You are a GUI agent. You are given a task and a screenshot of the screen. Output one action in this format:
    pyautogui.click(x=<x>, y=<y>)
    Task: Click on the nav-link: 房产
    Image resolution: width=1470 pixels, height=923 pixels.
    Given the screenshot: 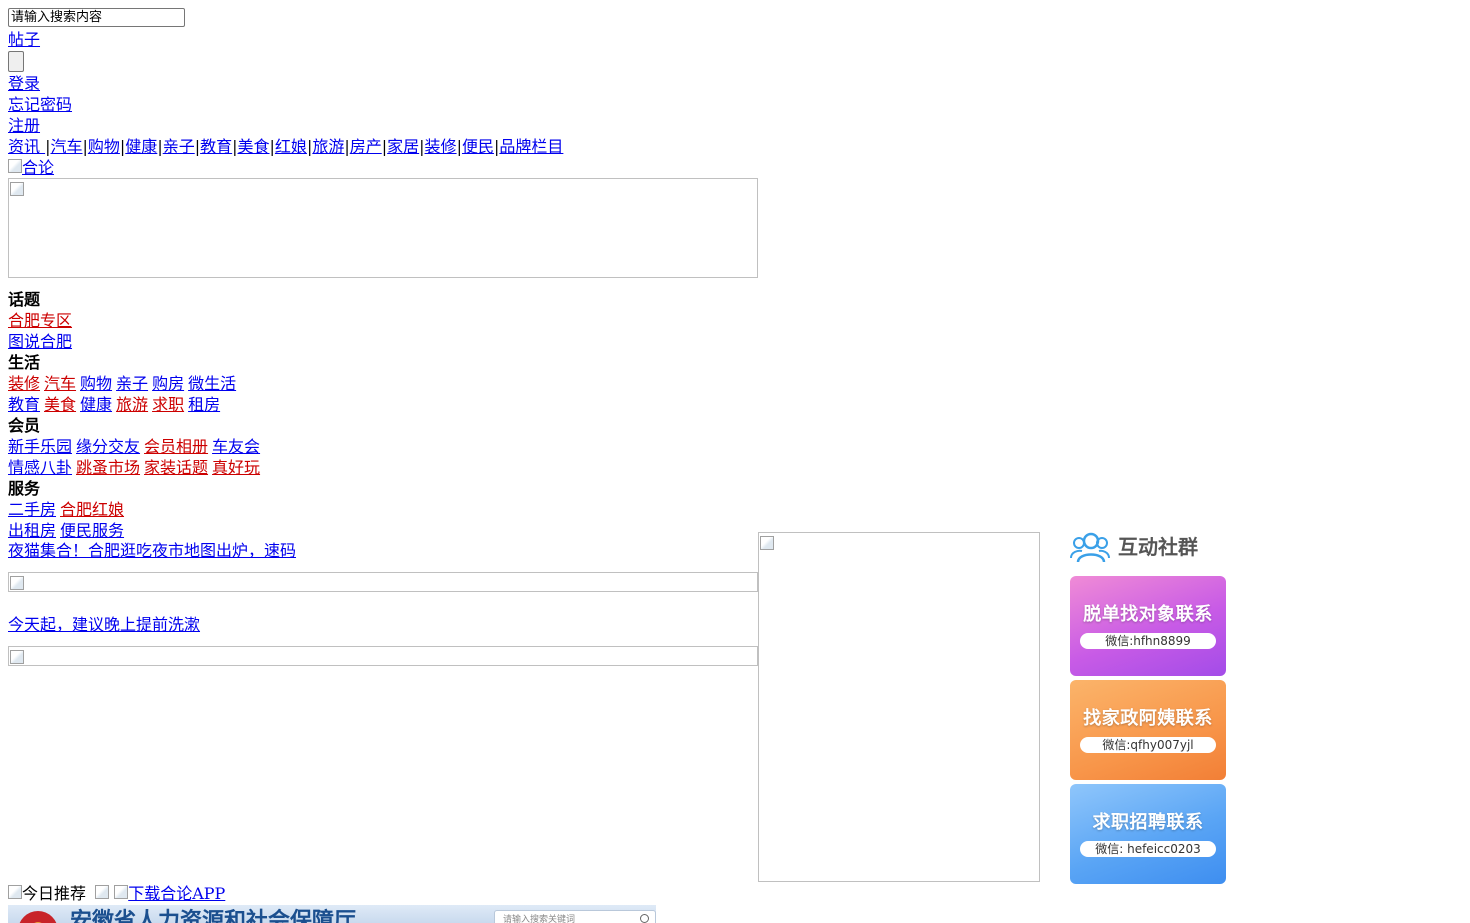 What is the action you would take?
    pyautogui.click(x=366, y=146)
    